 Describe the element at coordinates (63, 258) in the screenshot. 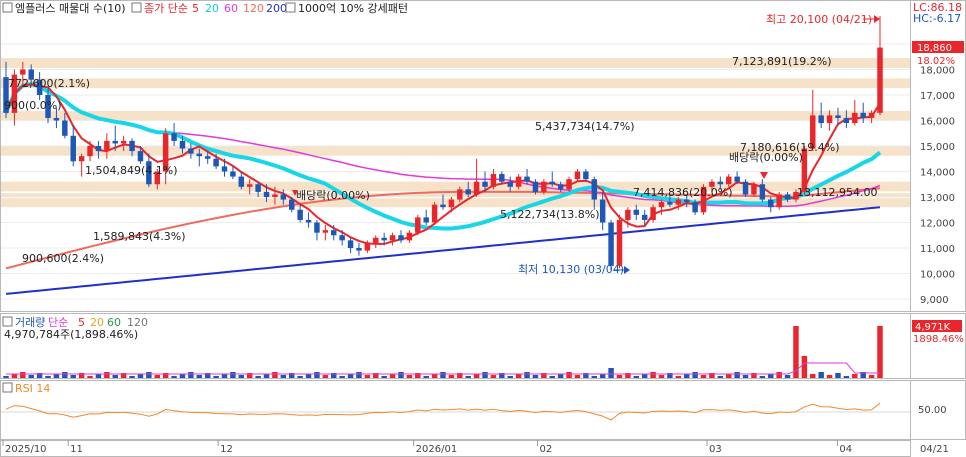

I see `vp-label: 900,600(2.4%)` at that location.